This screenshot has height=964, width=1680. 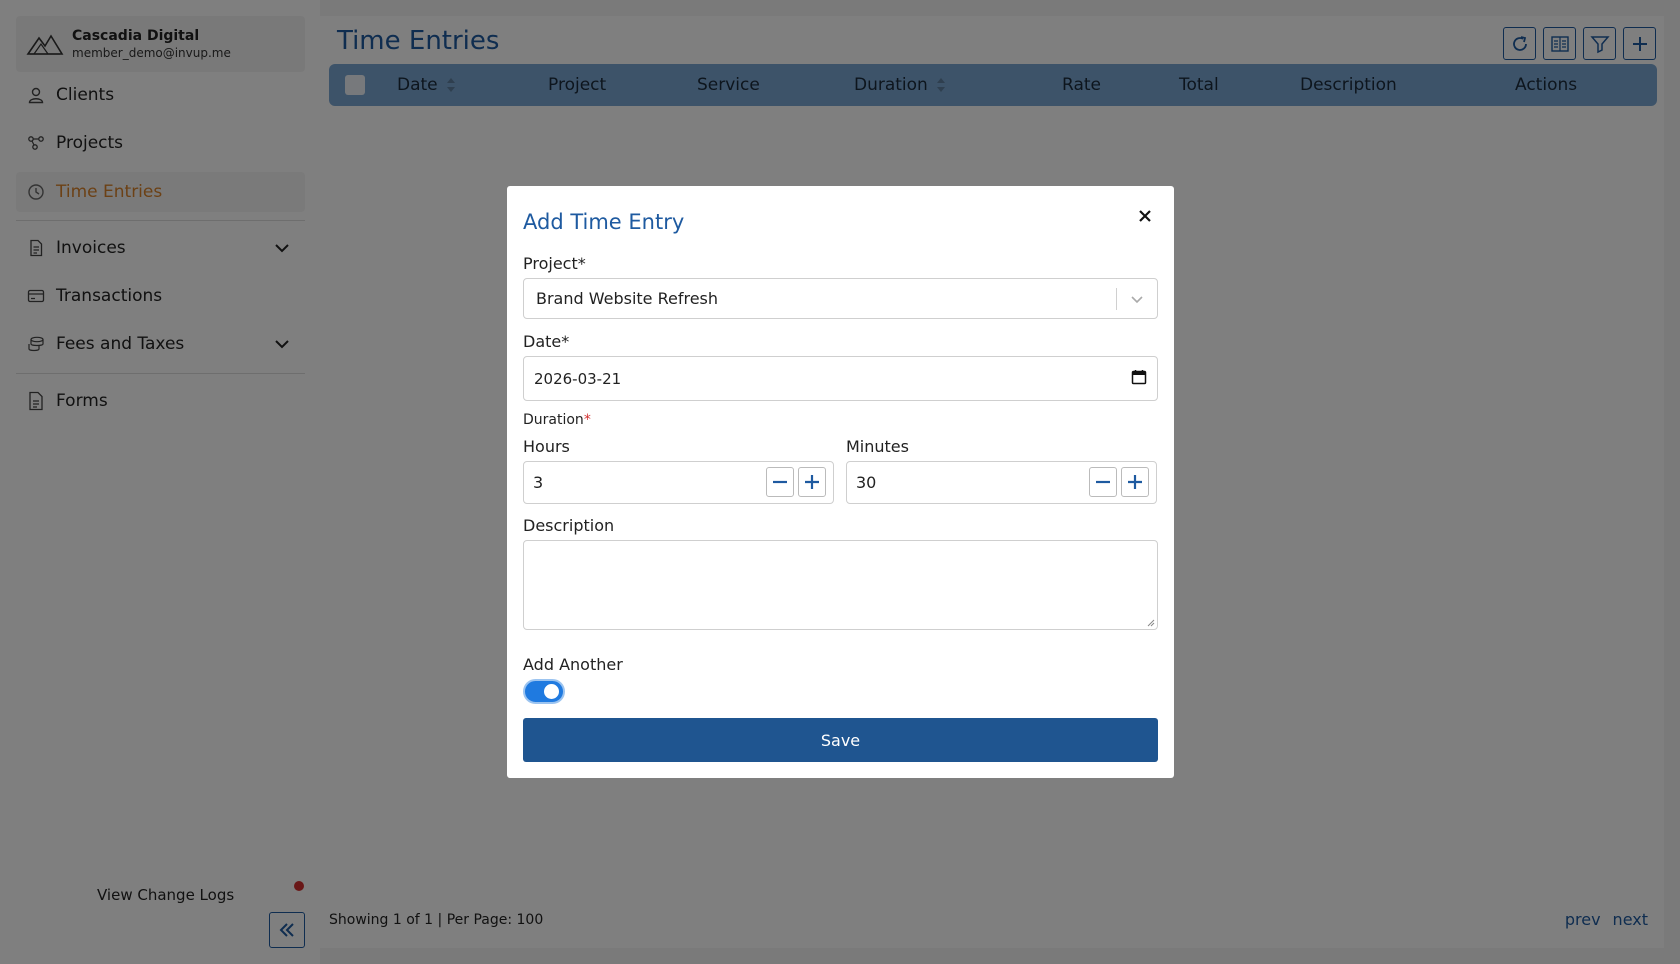 I want to click on modal-title: Add Time Entry, so click(x=604, y=222).